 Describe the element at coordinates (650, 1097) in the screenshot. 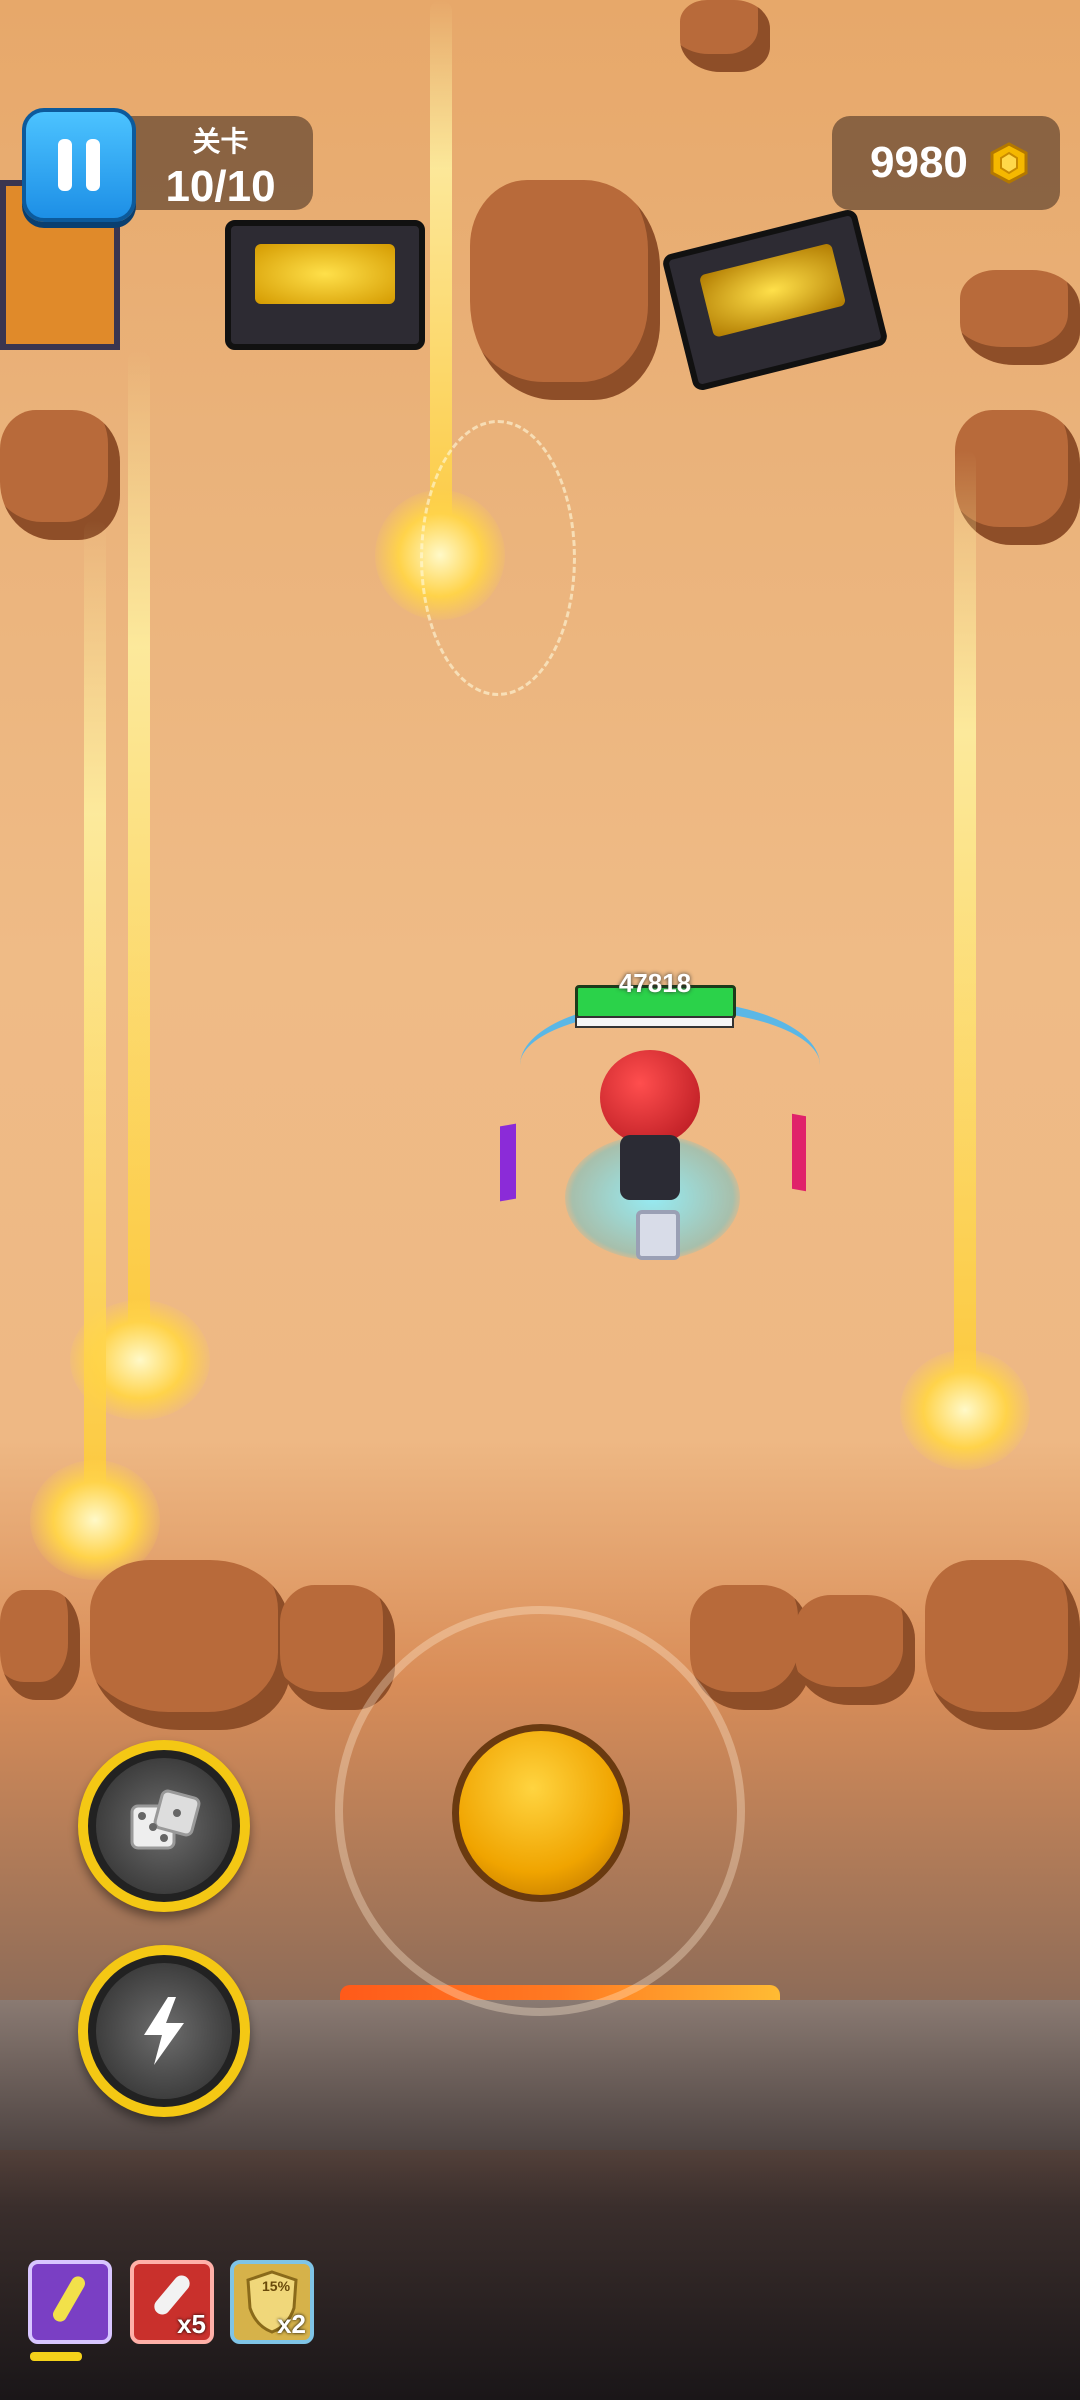

I see `player-hat` at that location.